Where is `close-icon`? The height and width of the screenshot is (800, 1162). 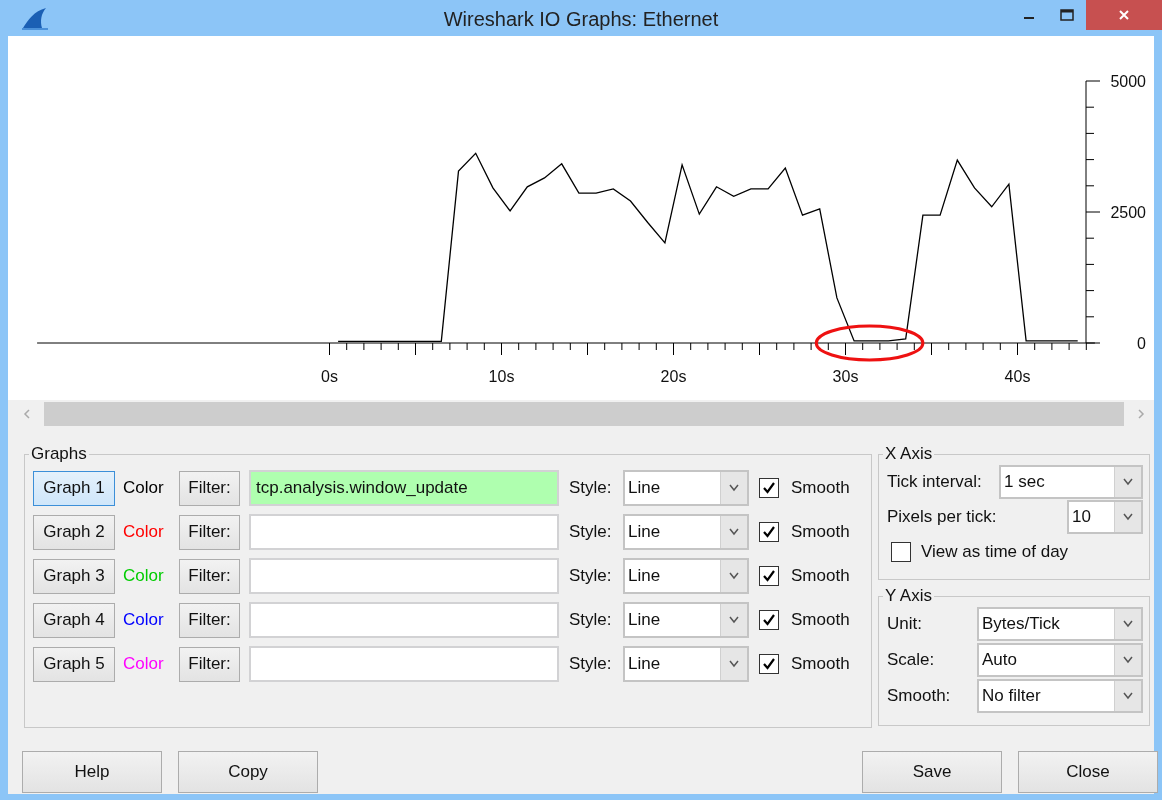
close-icon is located at coordinates (1124, 15).